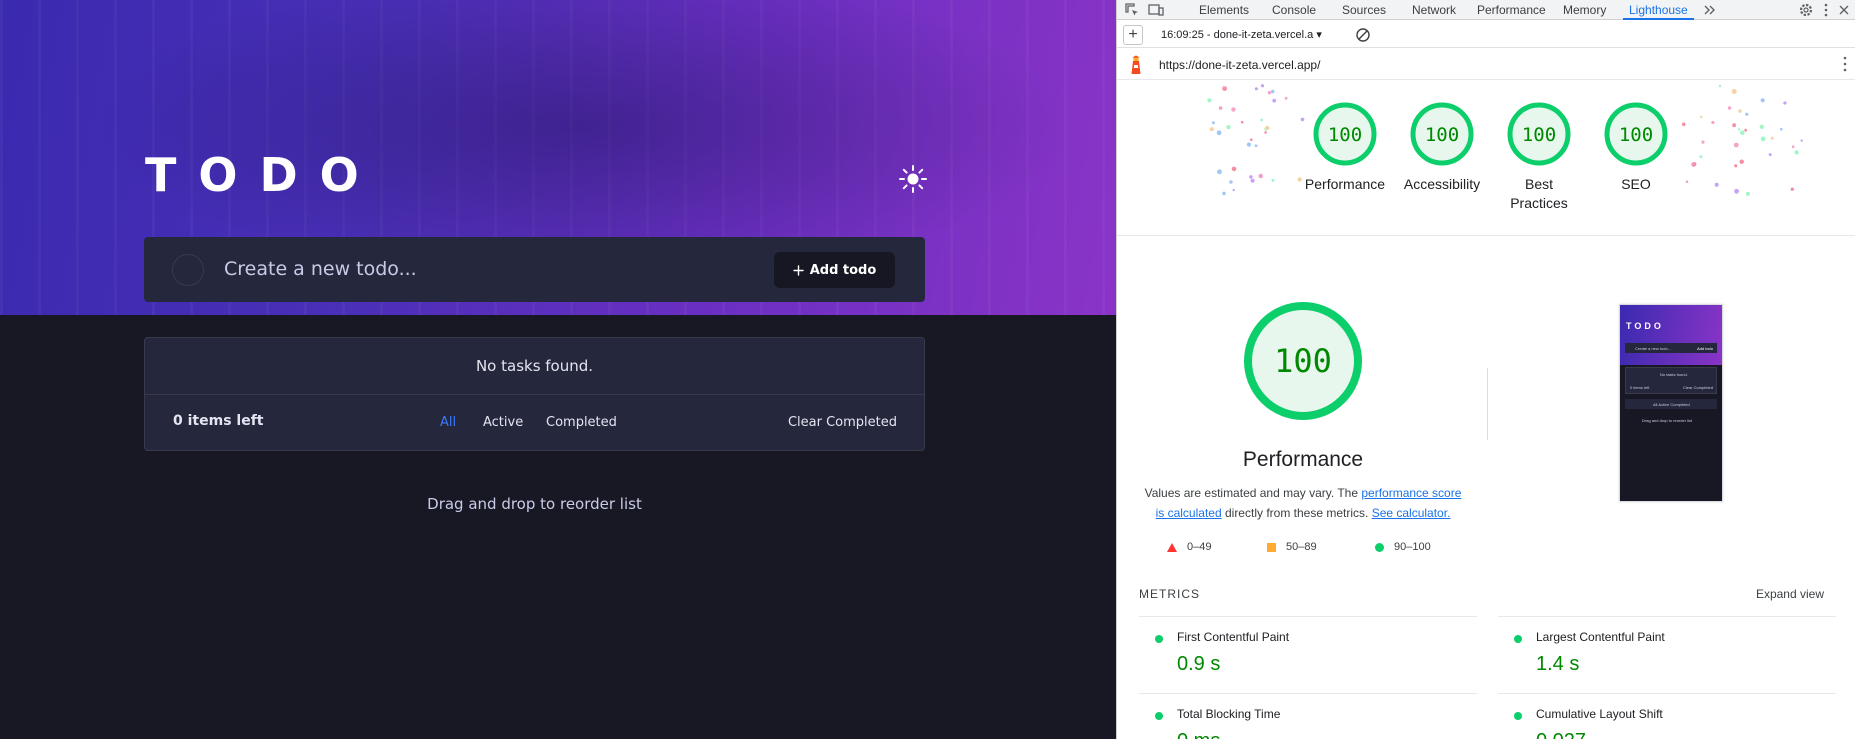  Describe the element at coordinates (1345, 184) in the screenshot. I see `gauge-label: Performance` at that location.